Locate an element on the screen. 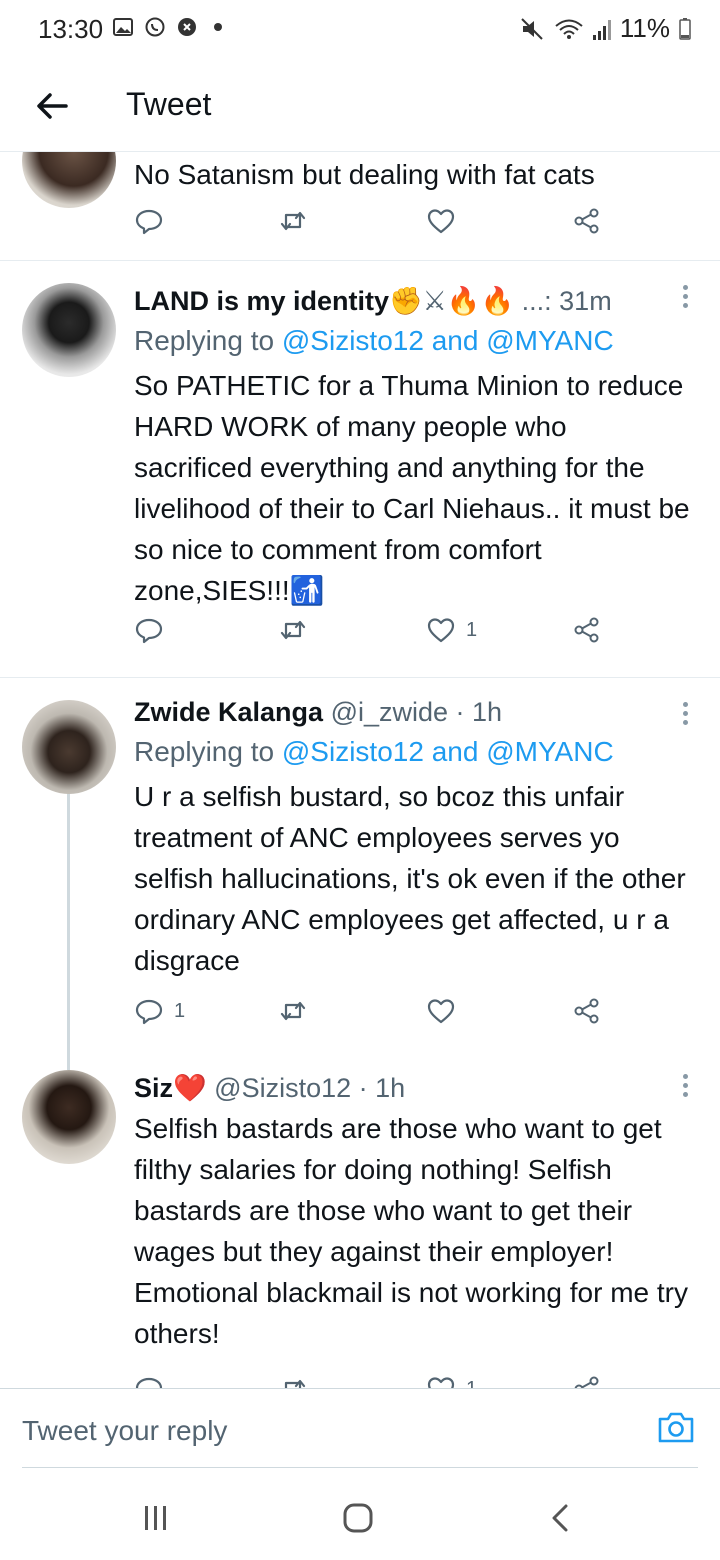  page-title: Tweet is located at coordinates (169, 104).